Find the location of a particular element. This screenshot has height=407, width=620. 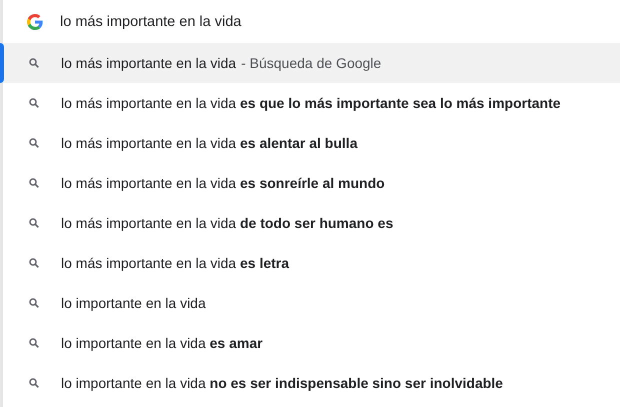

suggestion-text: lo más importante en la vida es letra is located at coordinates (175, 263).